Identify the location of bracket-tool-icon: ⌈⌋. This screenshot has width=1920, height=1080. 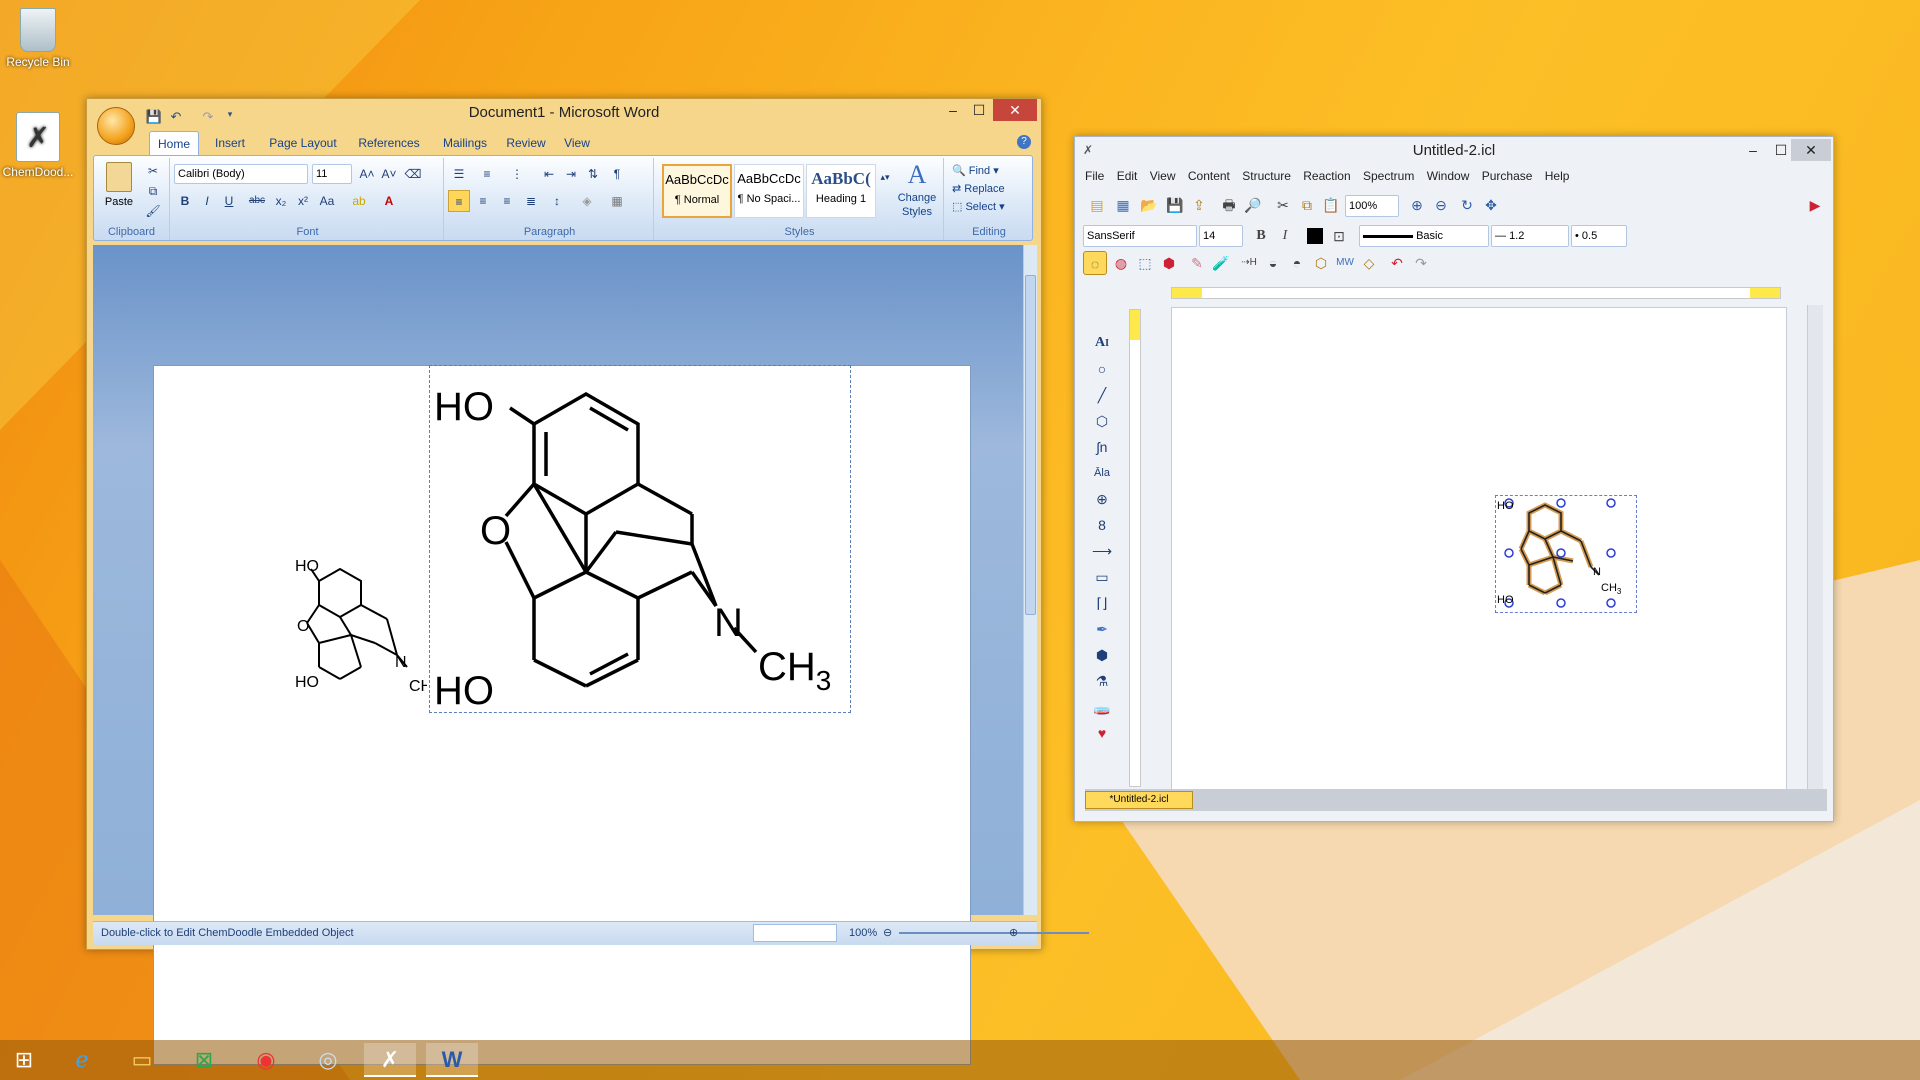
(1102, 603).